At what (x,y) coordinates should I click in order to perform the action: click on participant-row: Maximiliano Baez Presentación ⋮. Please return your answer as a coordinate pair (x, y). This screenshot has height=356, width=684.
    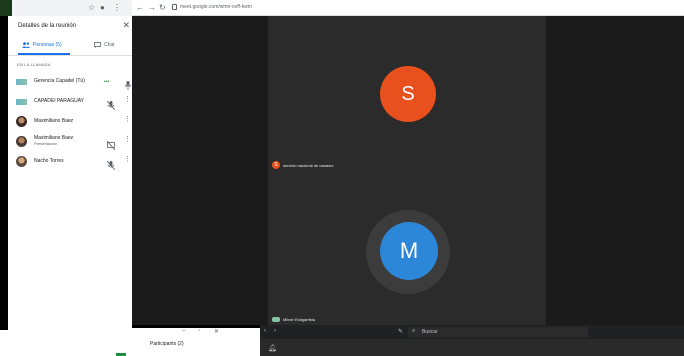
    Looking at the image, I should click on (74, 142).